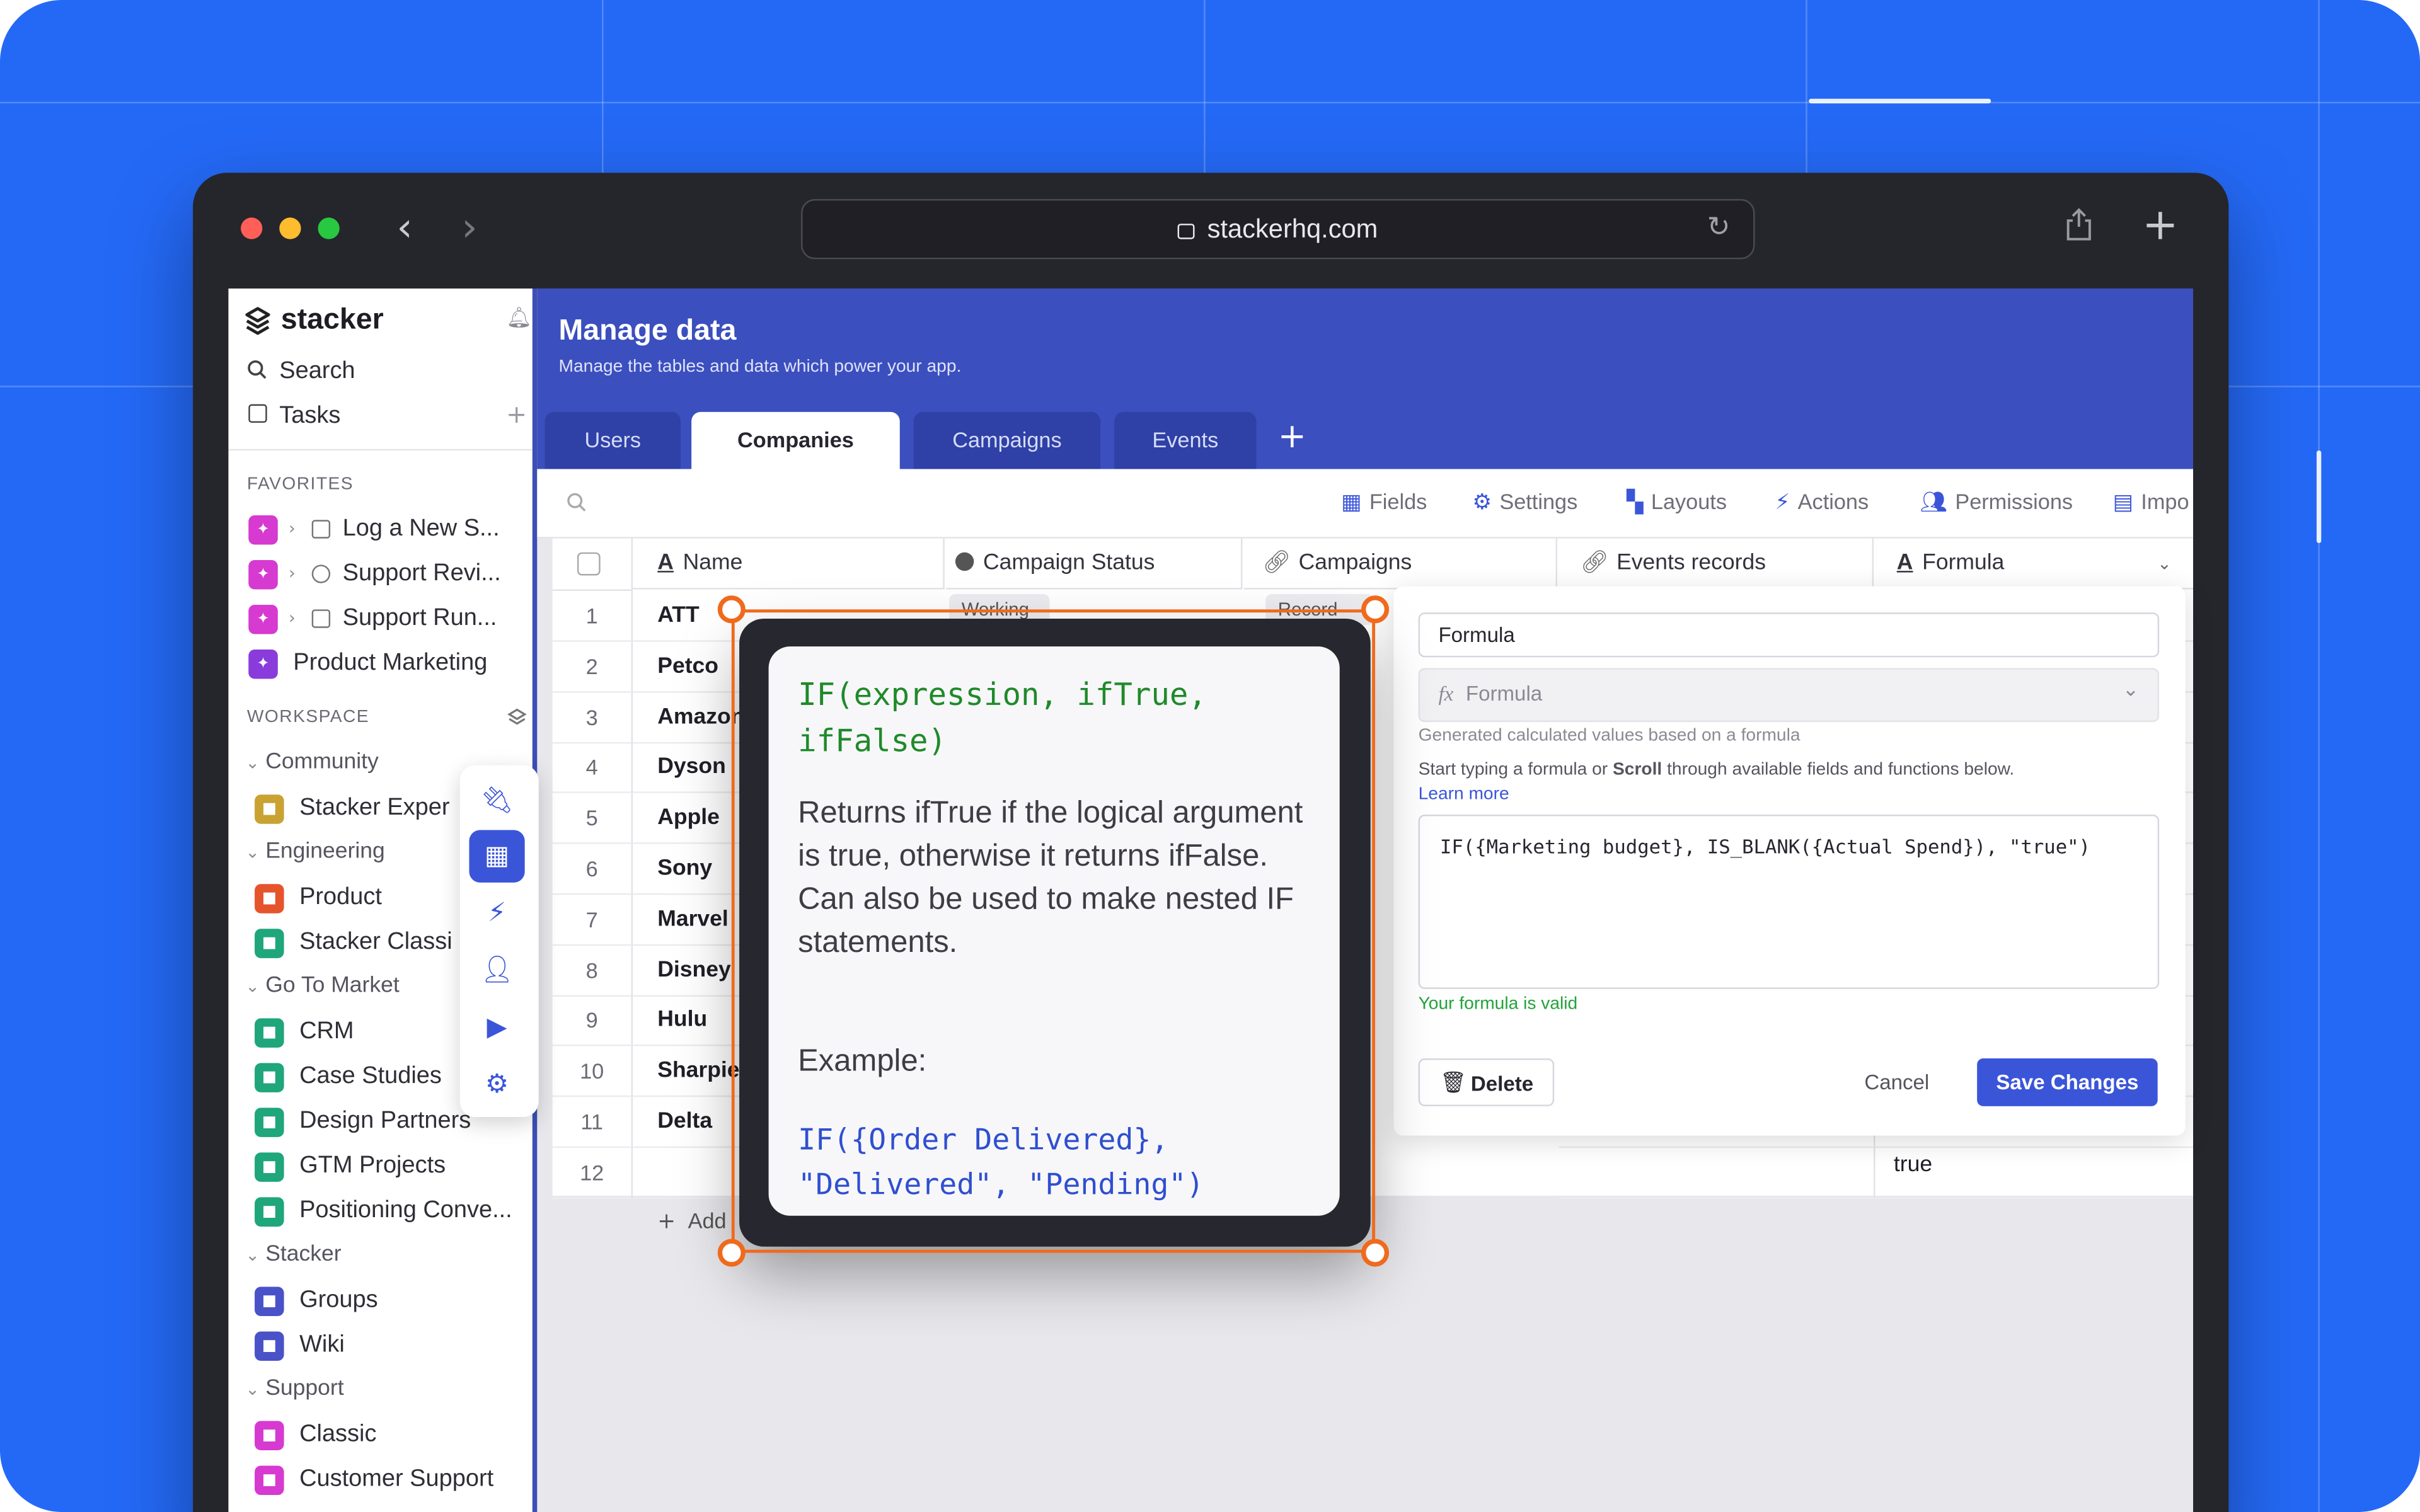  What do you see at coordinates (1897, 1082) in the screenshot?
I see `cancel-button: Cancel` at bounding box center [1897, 1082].